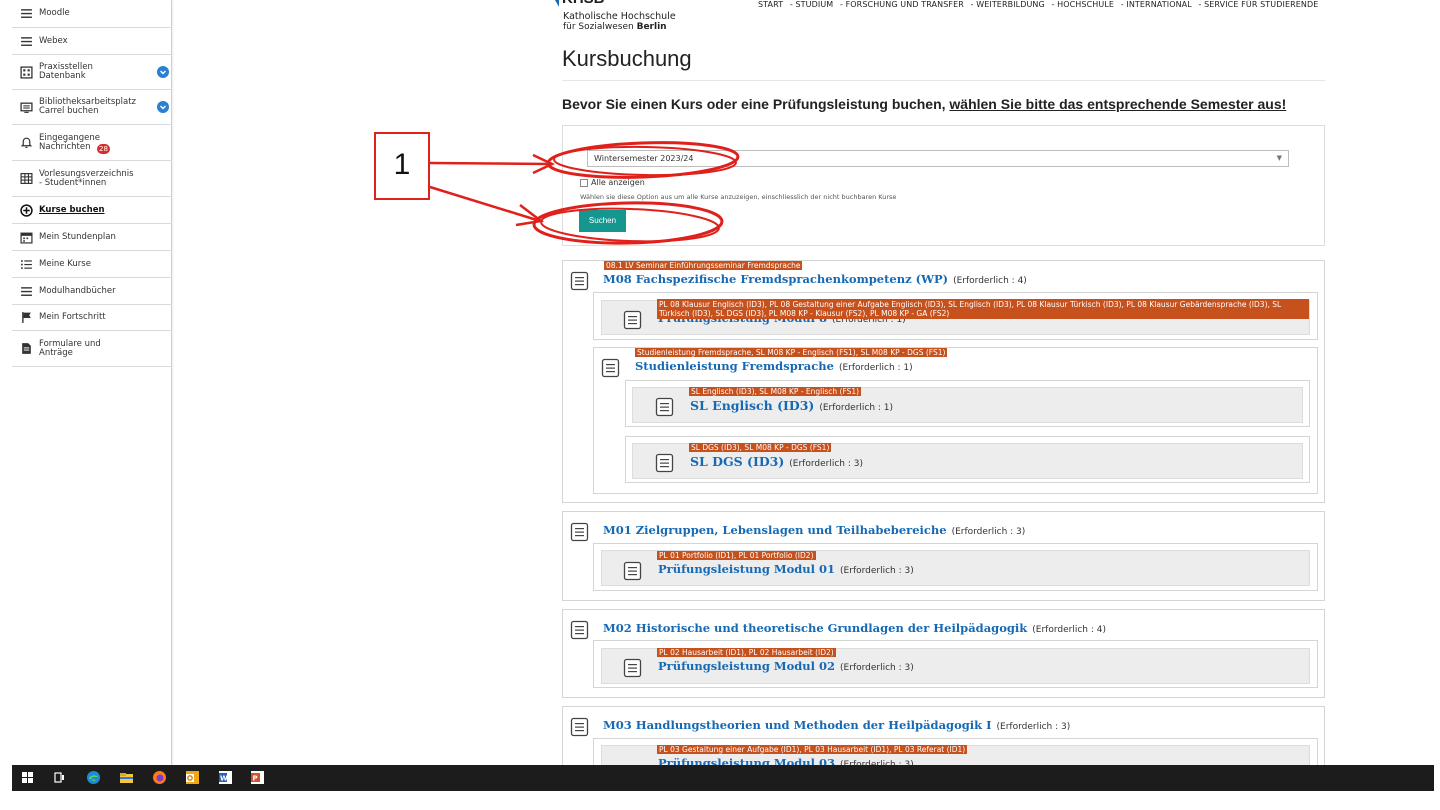 The image size is (1440, 810). What do you see at coordinates (26, 178) in the screenshot?
I see `table-icon` at bounding box center [26, 178].